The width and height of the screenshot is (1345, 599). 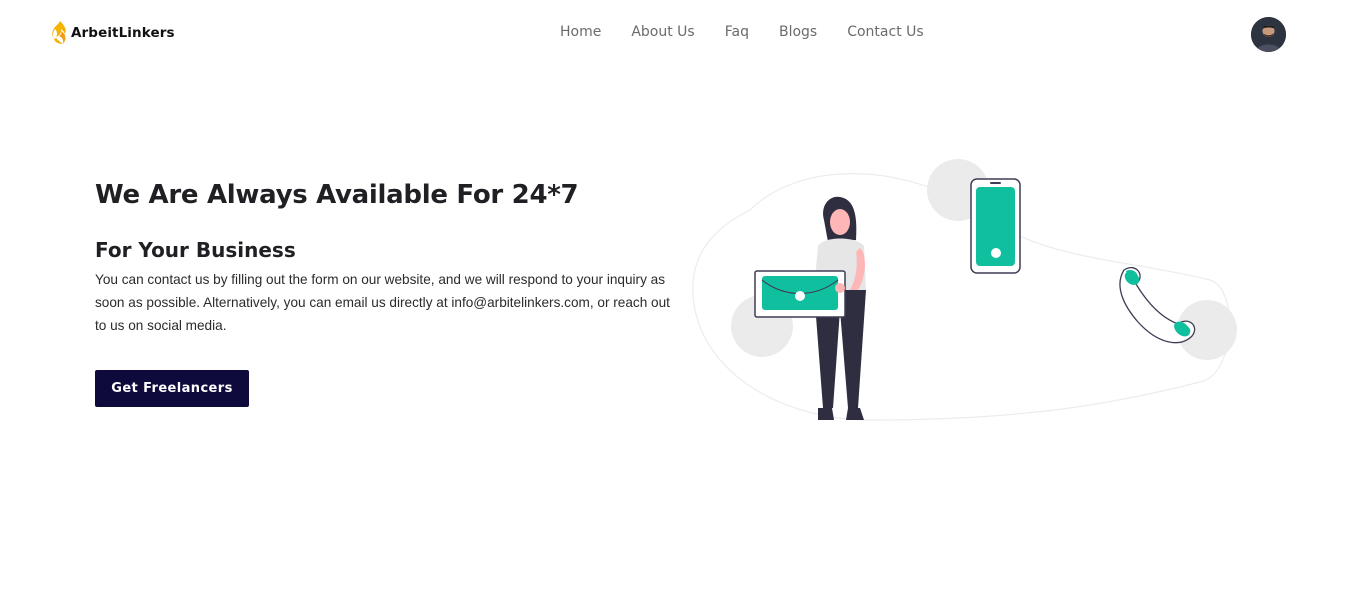 What do you see at coordinates (195, 250) in the screenshot?
I see `hero-subtitle: For Your Business` at bounding box center [195, 250].